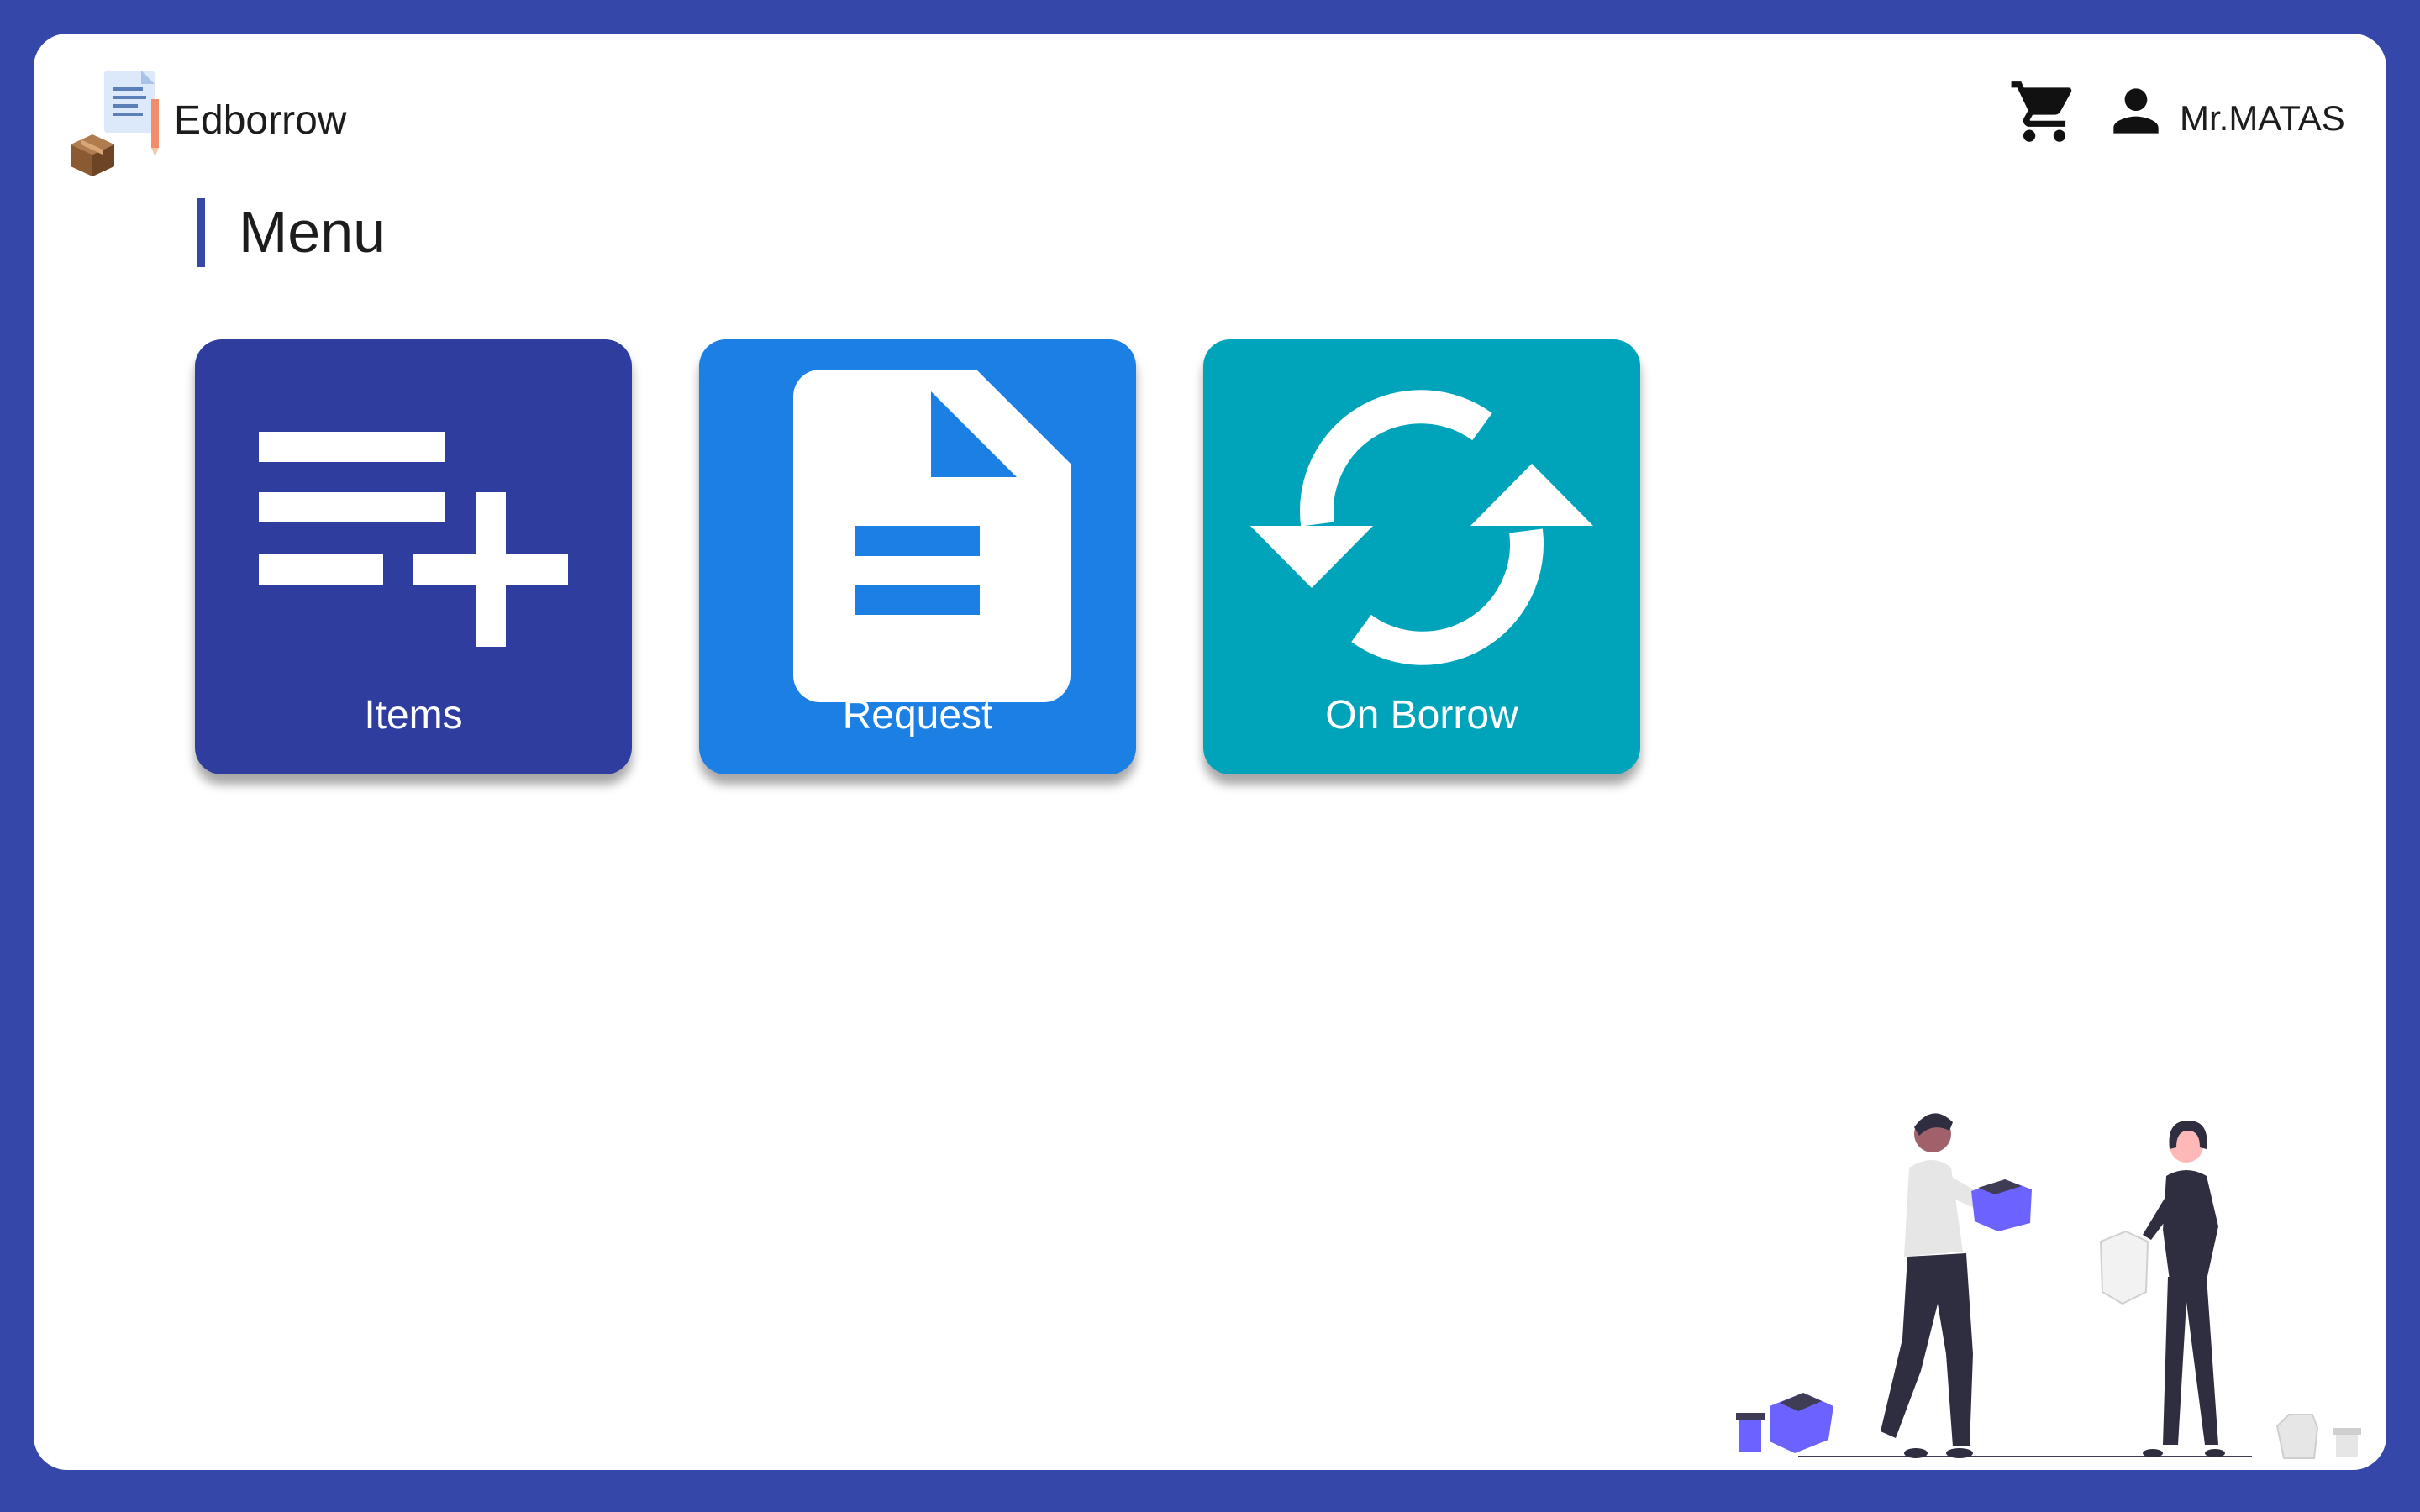 Image resolution: width=2420 pixels, height=1512 pixels. What do you see at coordinates (313, 232) in the screenshot?
I see `page-title: Menu` at bounding box center [313, 232].